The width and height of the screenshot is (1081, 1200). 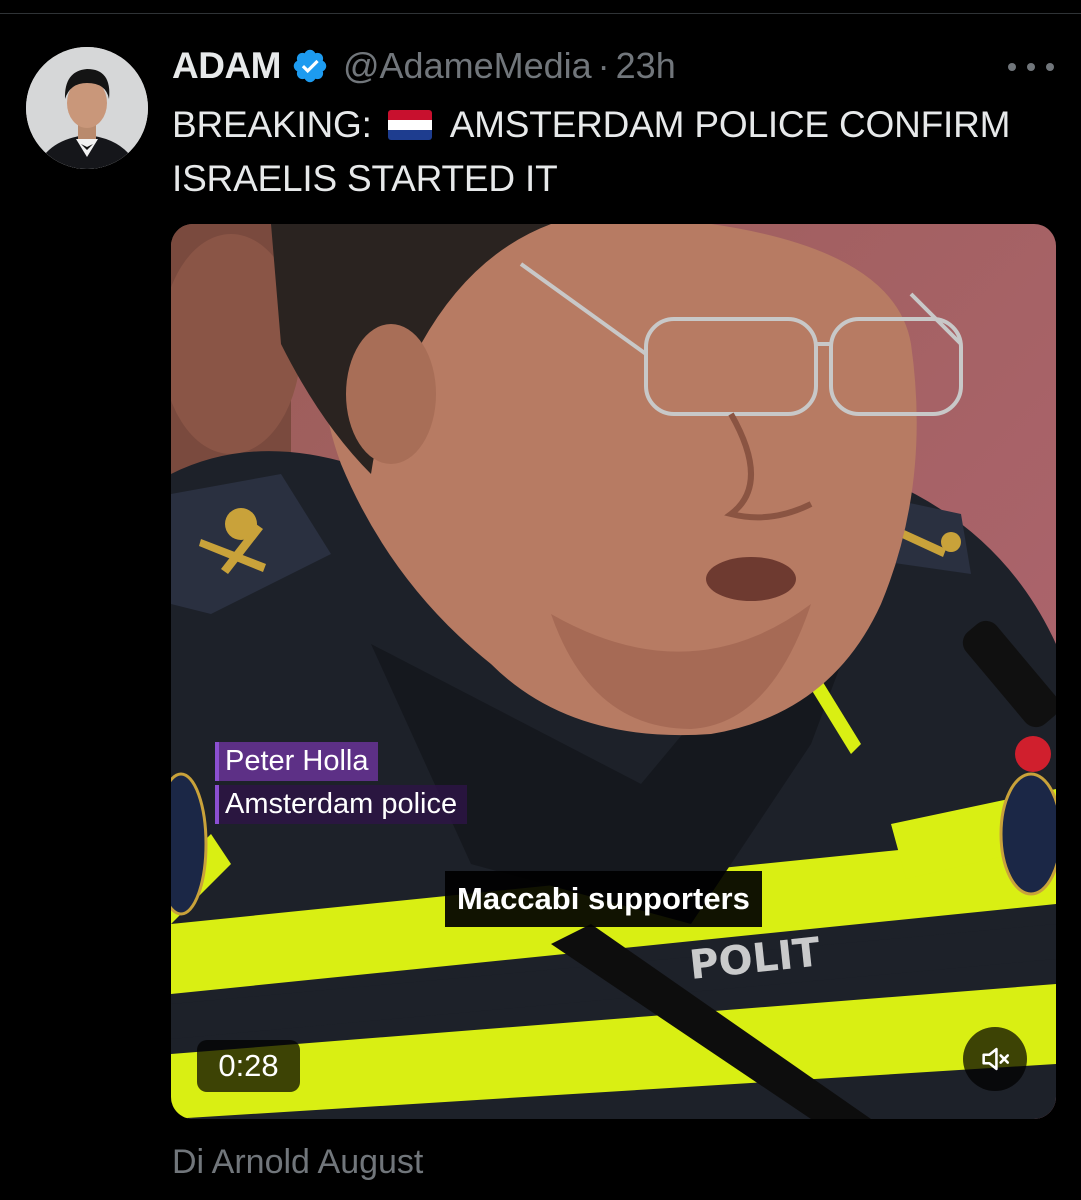 I want to click on tweet-header: ADAM @AdameMedia · 23h, so click(x=424, y=66).